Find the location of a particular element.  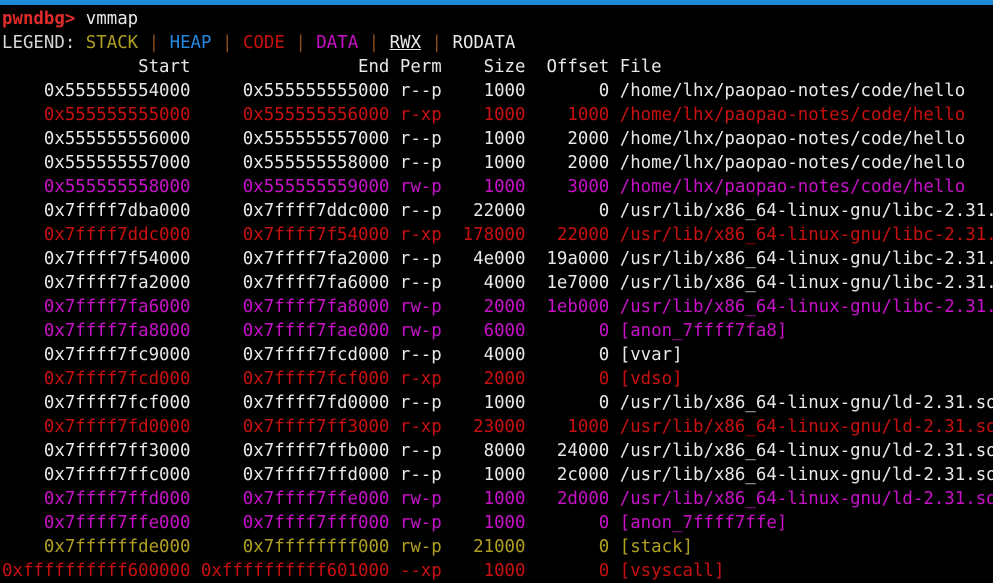

prompt-line: pwndbg> vmmap is located at coordinates (497, 19).